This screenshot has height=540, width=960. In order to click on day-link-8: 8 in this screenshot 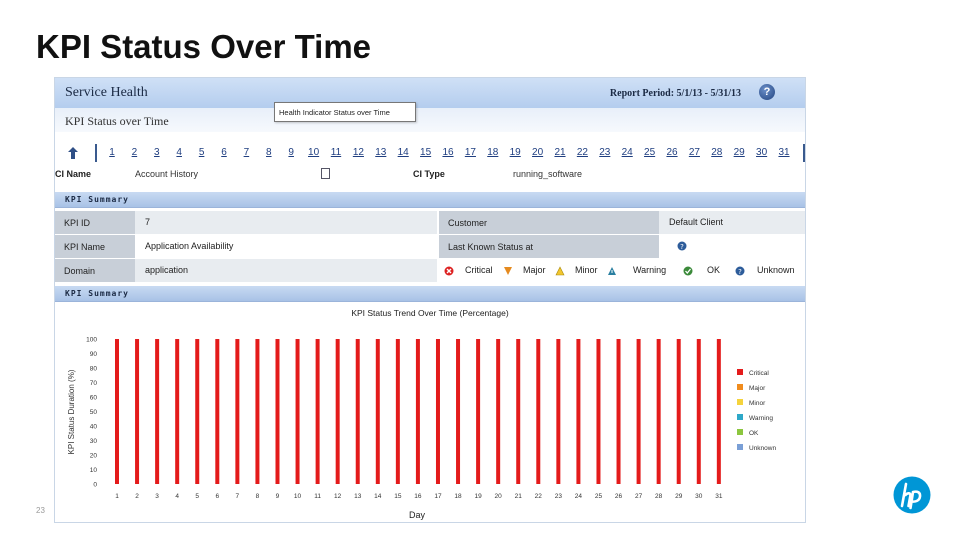, I will do `click(269, 152)`.